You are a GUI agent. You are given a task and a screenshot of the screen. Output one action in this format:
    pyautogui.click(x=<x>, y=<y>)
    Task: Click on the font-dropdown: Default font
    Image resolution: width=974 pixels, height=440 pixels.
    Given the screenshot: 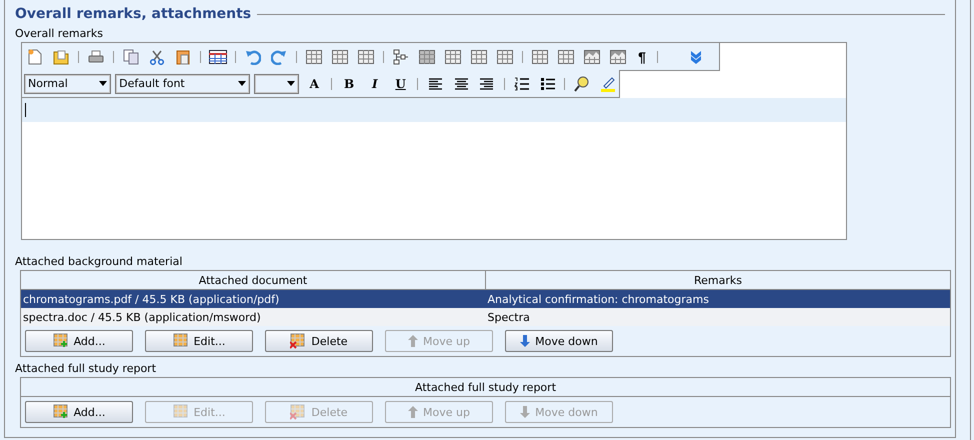 What is the action you would take?
    pyautogui.click(x=182, y=84)
    